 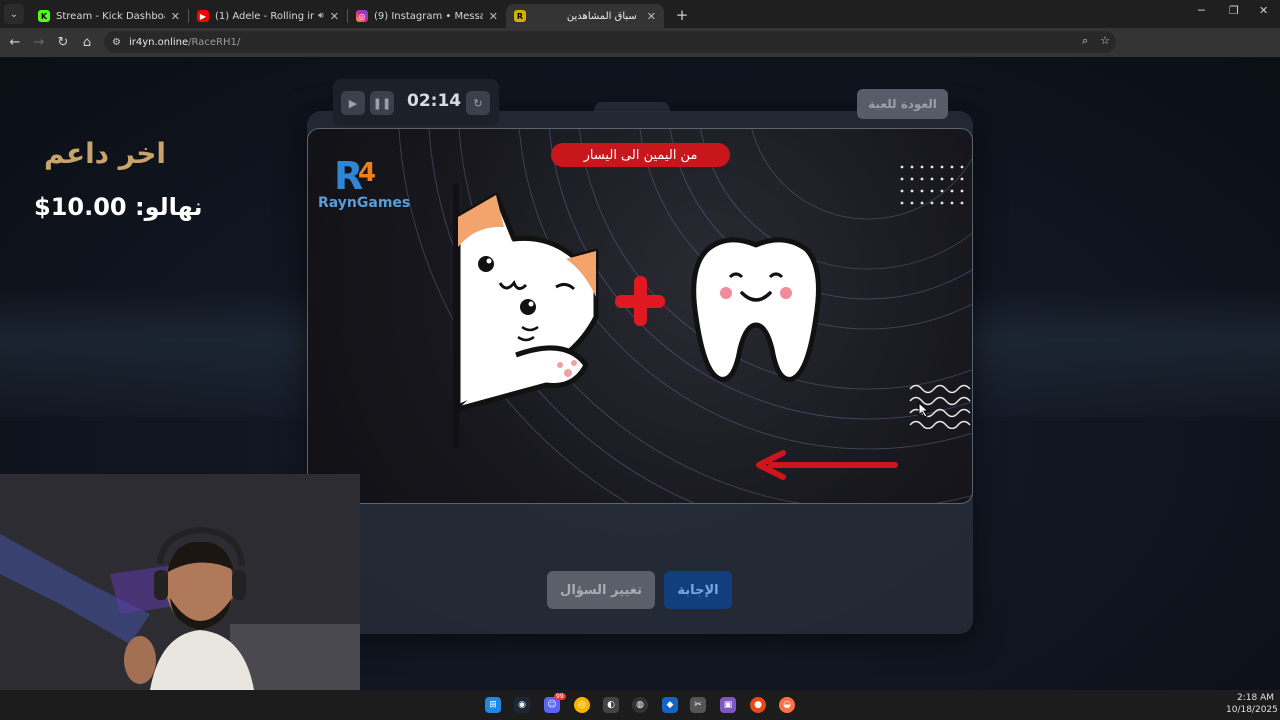 What do you see at coordinates (87, 42) in the screenshot?
I see `home-icon: ⌂` at bounding box center [87, 42].